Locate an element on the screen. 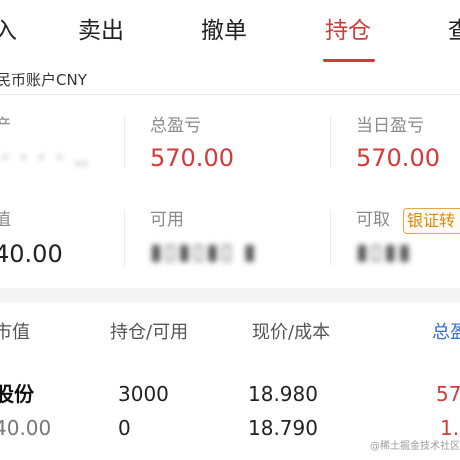  account-currency-label: 民币账户CNY is located at coordinates (43, 80).